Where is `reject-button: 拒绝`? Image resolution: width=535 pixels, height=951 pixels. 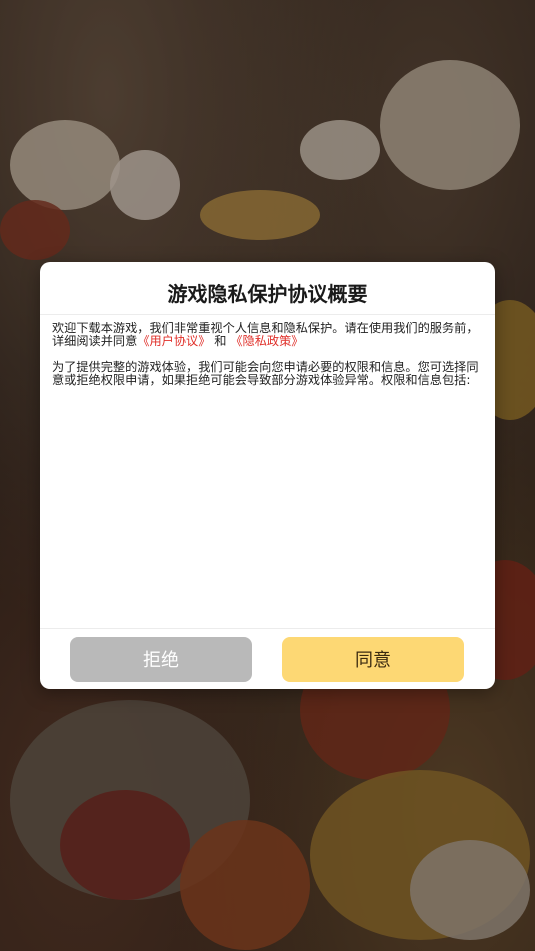 reject-button: 拒绝 is located at coordinates (161, 659).